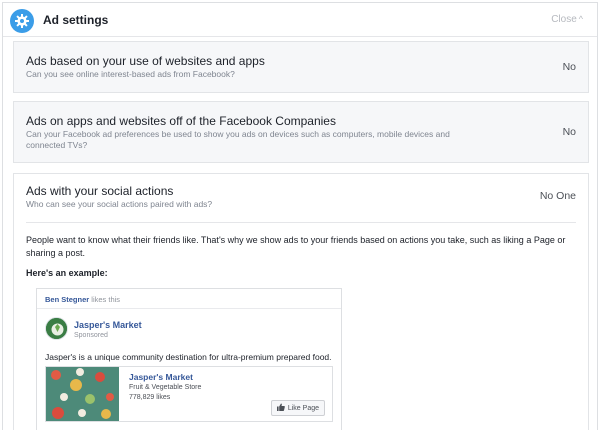 Image resolution: width=600 pixels, height=430 pixels. I want to click on gear-icon, so click(22, 21).